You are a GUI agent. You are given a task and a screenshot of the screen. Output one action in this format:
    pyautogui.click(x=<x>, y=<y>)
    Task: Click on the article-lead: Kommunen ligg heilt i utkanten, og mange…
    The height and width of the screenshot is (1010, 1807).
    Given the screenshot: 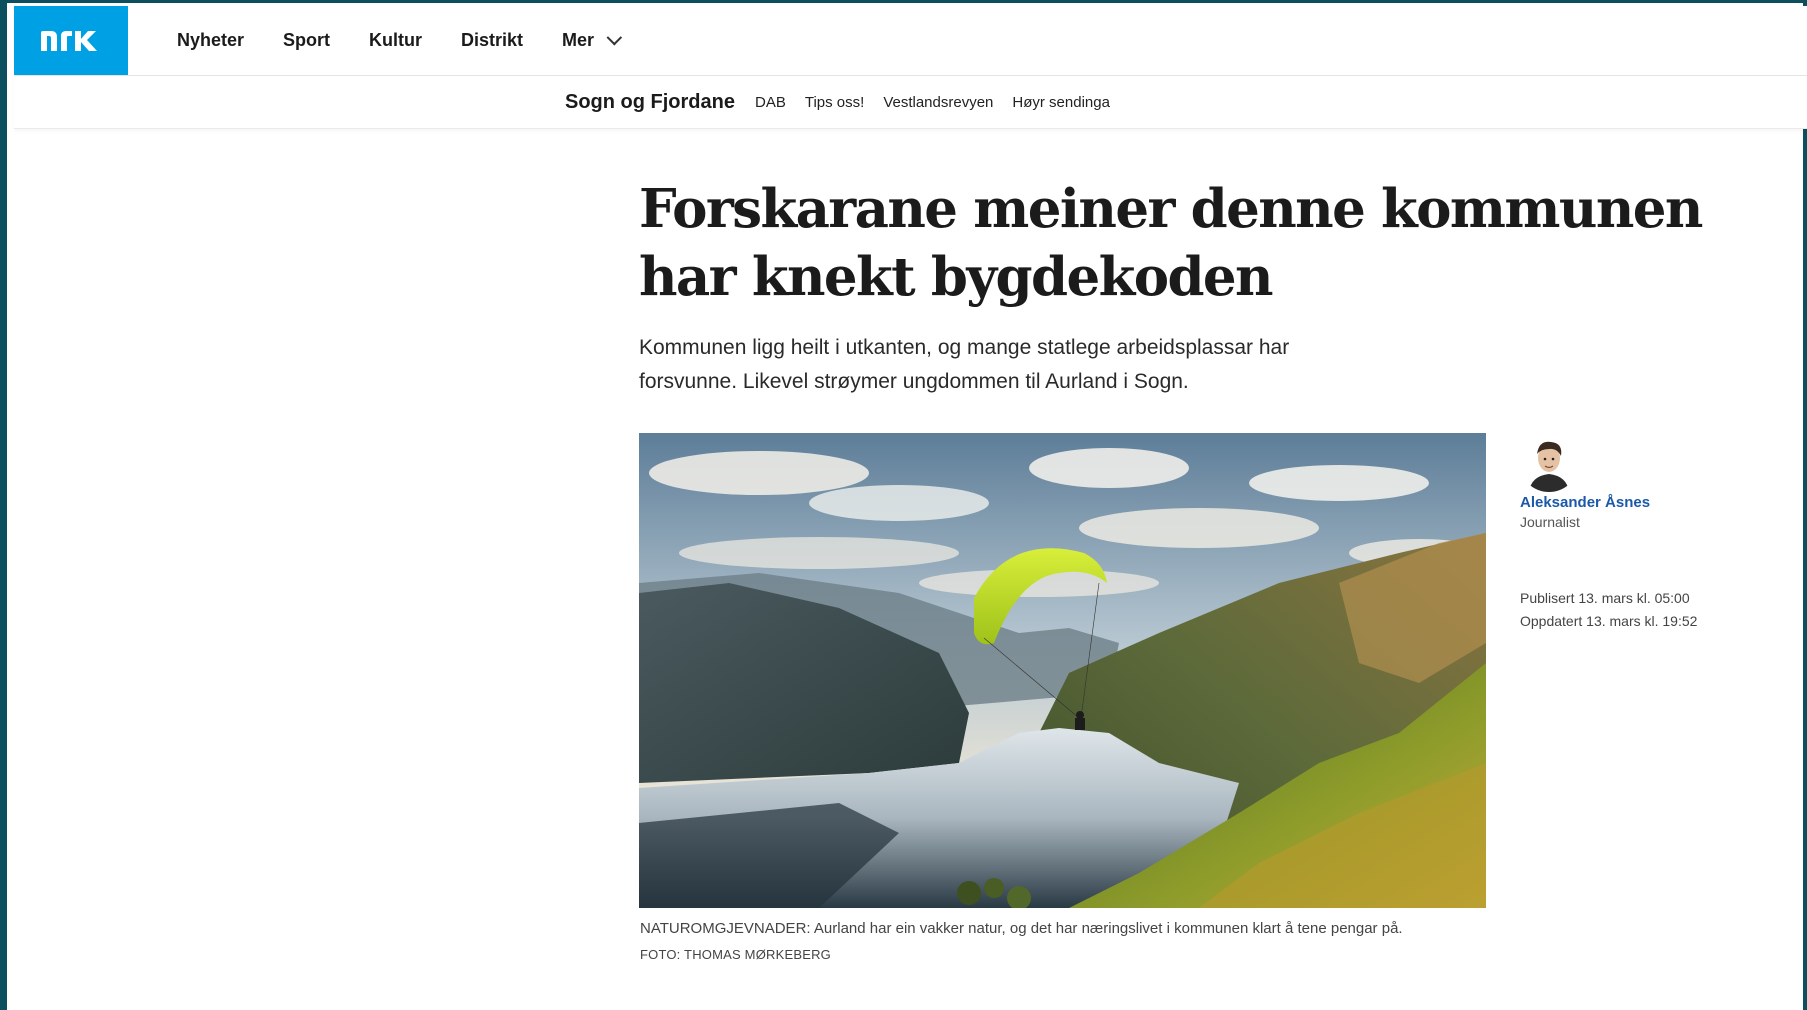 What is the action you would take?
    pyautogui.click(x=964, y=364)
    